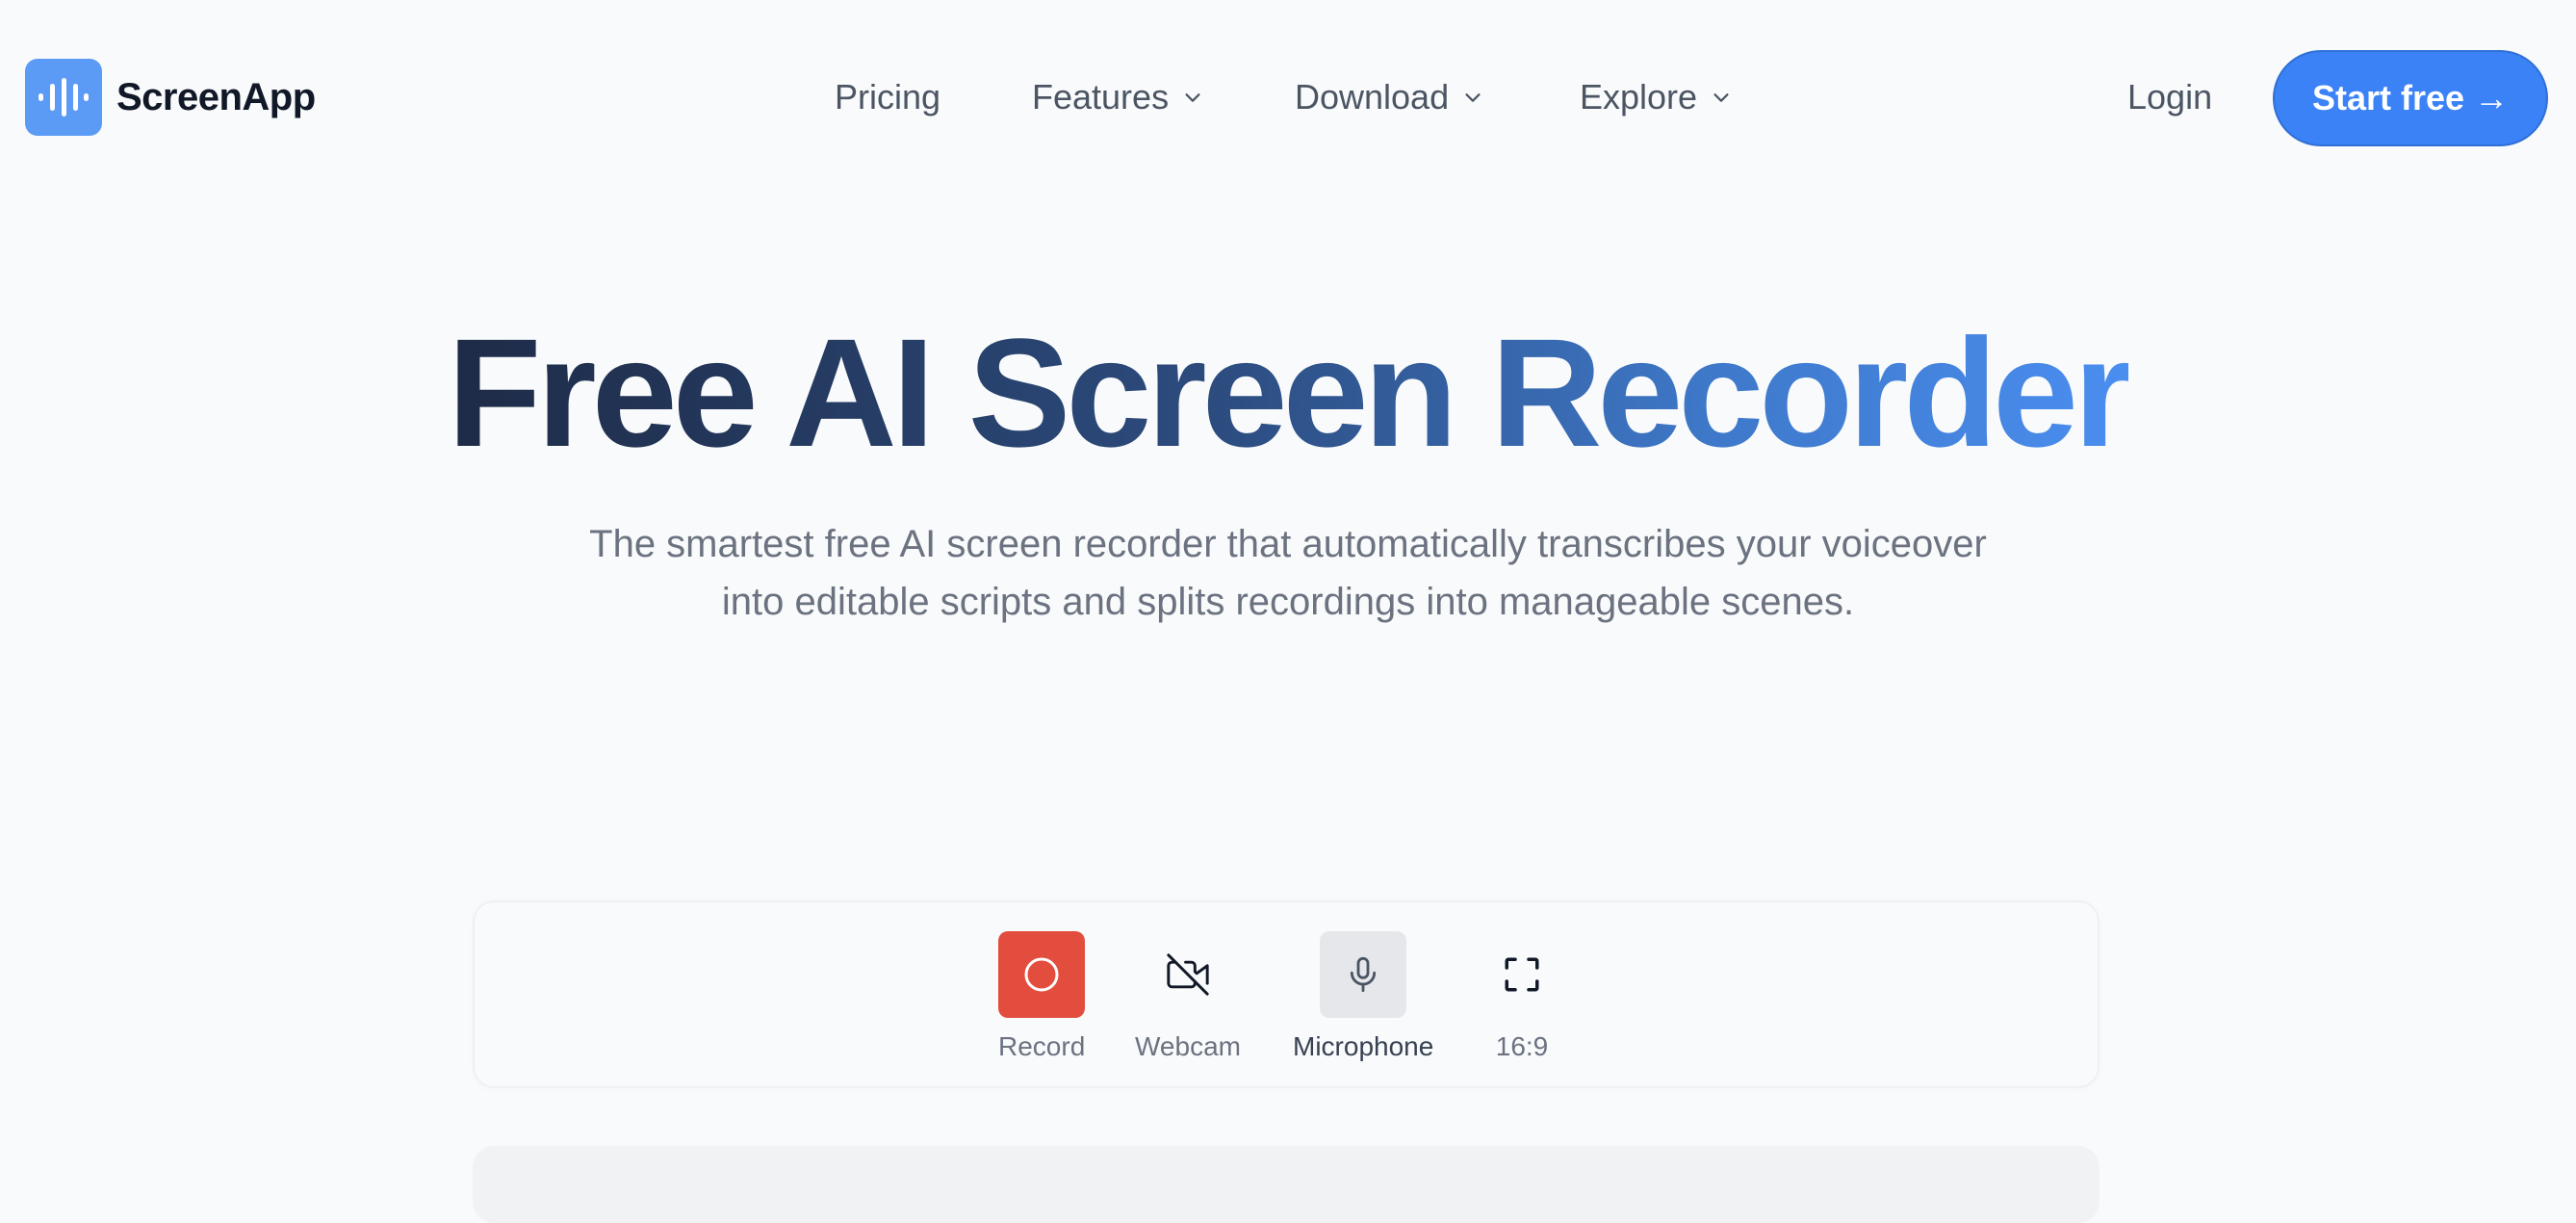  I want to click on nav-explore: Explore, so click(1656, 97).